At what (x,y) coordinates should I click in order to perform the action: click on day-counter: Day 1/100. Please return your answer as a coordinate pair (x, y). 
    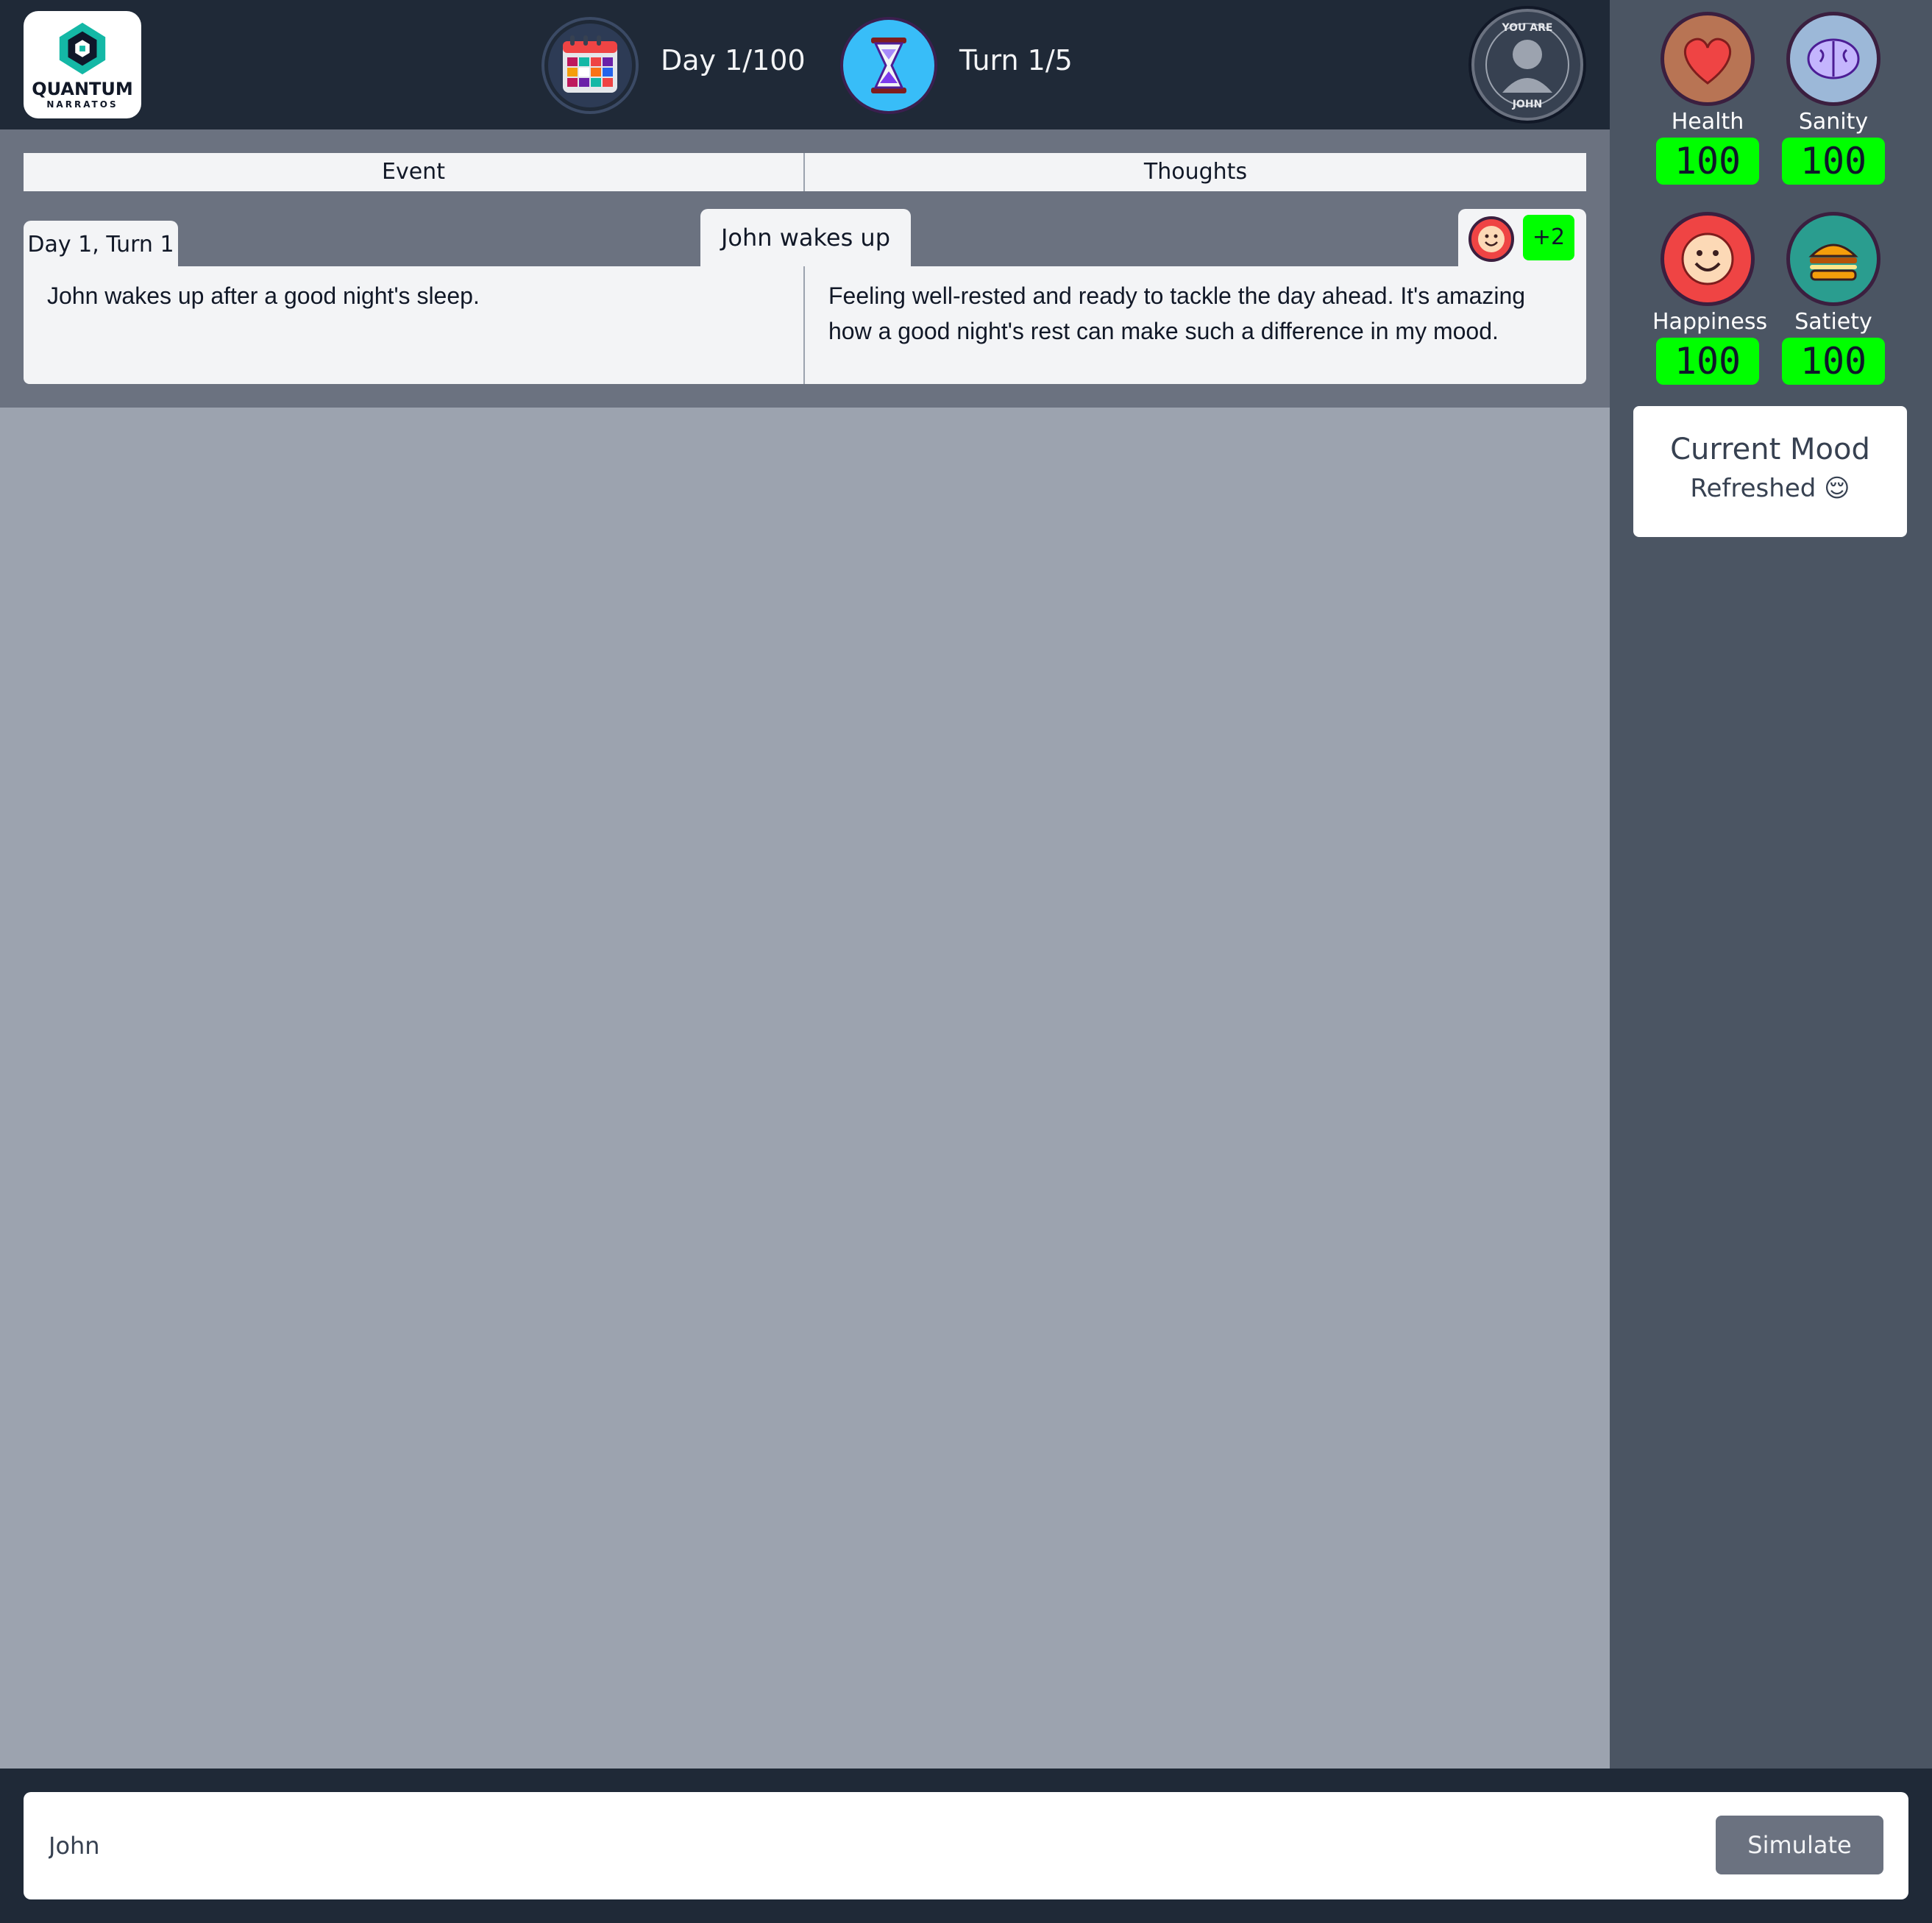
    Looking at the image, I should click on (733, 60).